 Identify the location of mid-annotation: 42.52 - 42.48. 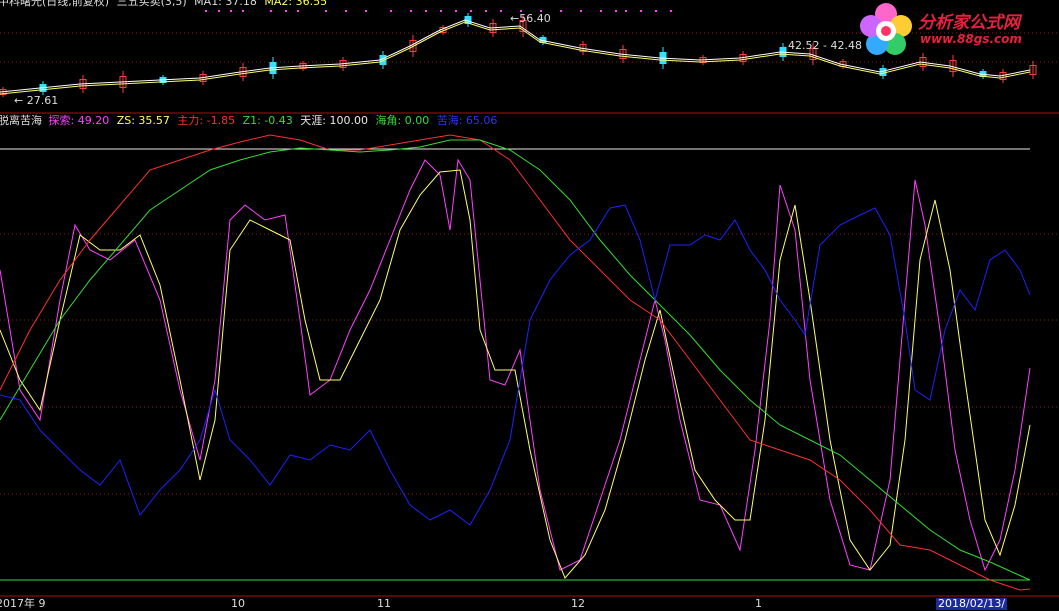
(825, 45).